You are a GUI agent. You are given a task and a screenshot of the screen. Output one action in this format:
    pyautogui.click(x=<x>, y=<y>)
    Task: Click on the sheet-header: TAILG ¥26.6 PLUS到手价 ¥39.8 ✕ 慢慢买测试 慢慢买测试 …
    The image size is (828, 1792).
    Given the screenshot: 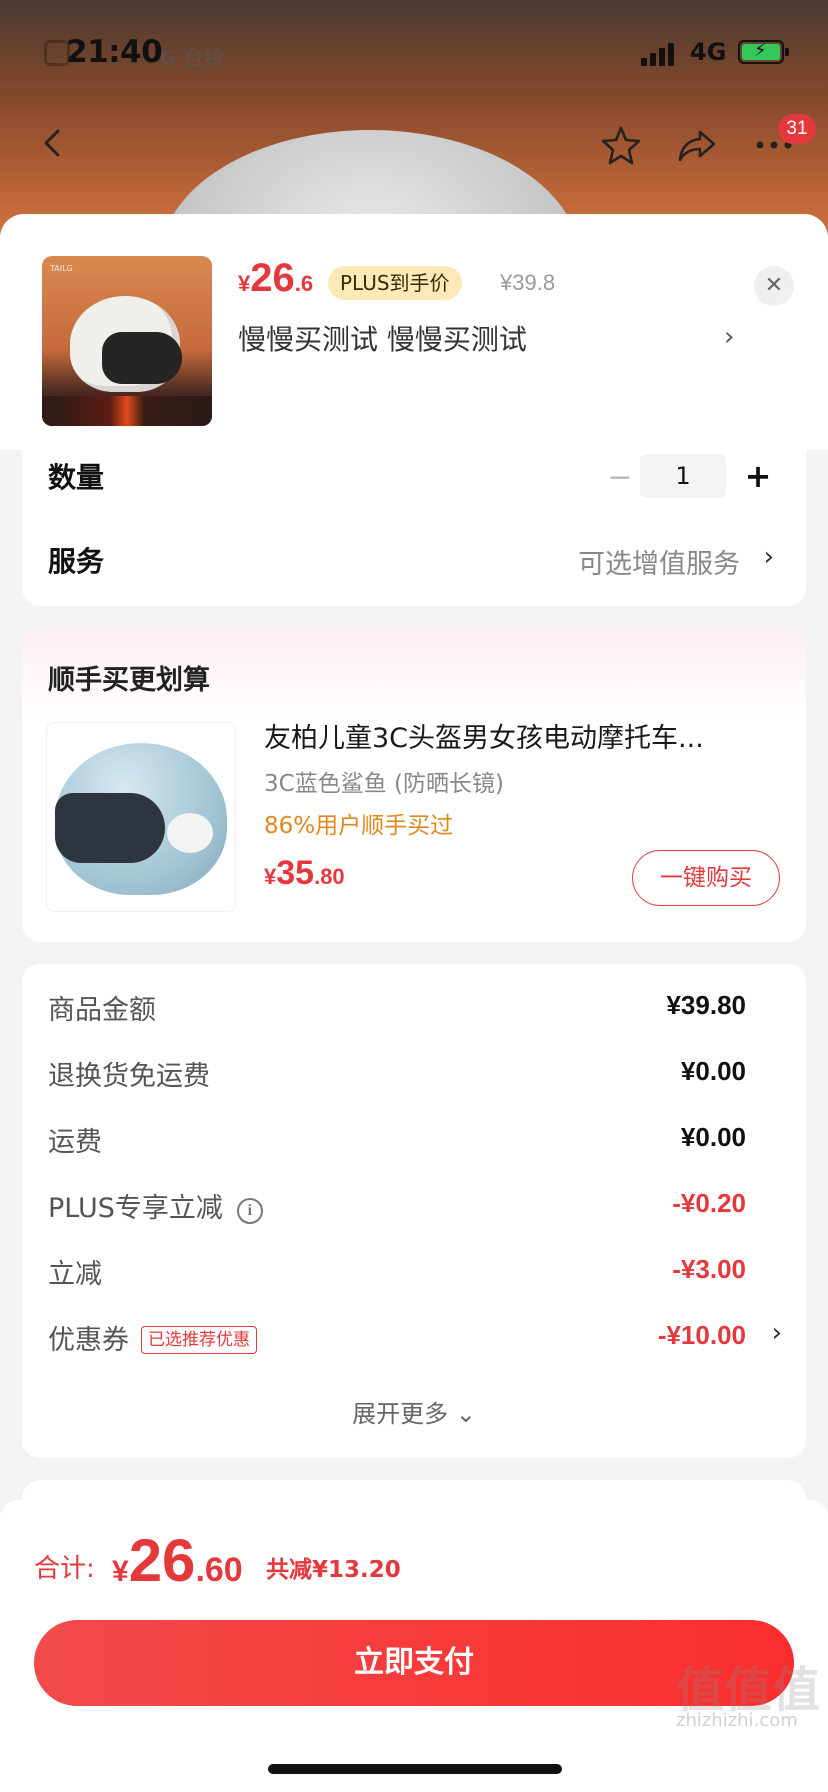 What is the action you would take?
    pyautogui.click(x=414, y=332)
    